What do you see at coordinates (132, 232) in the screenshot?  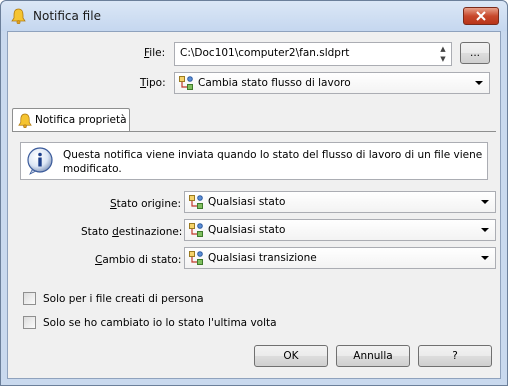 I see `dest-state-label: Stato destinazione:` at bounding box center [132, 232].